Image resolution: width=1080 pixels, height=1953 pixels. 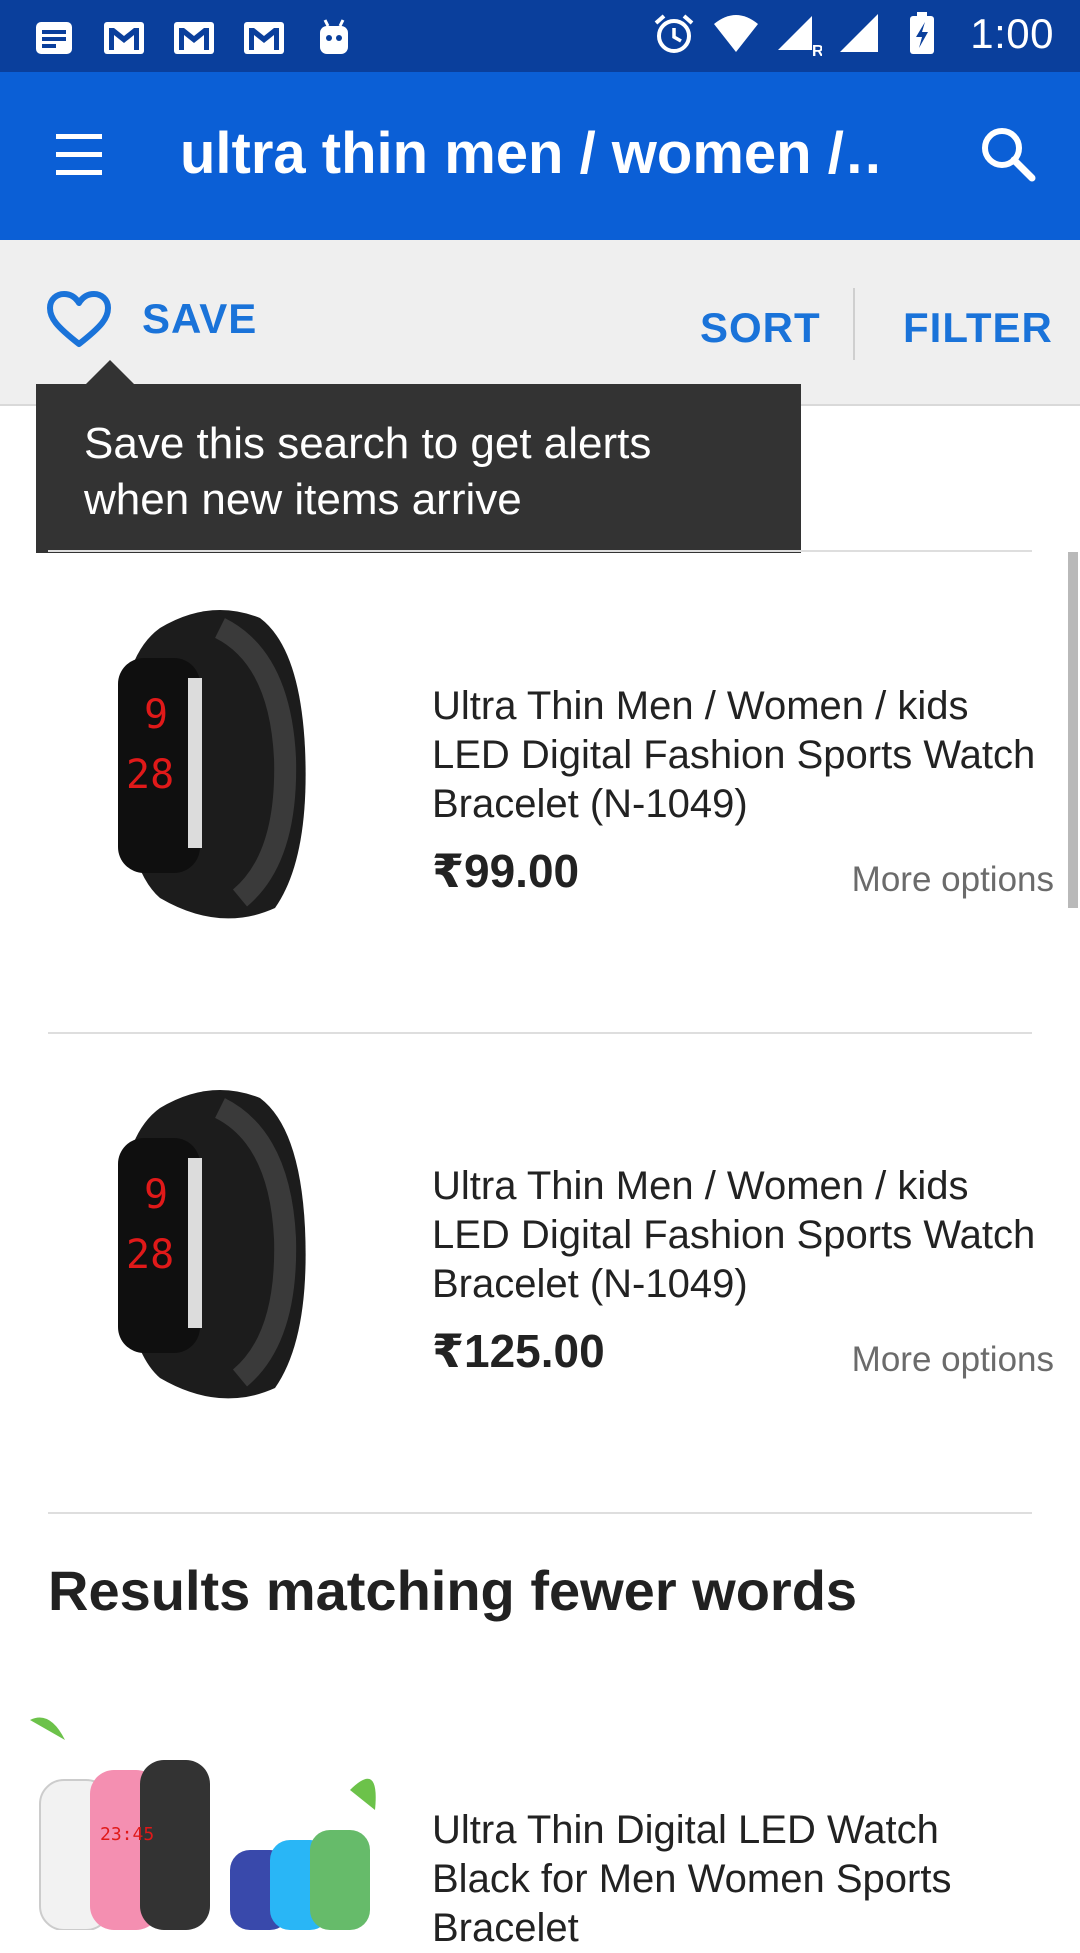 What do you see at coordinates (1012, 33) in the screenshot?
I see `clock-time: 1:00` at bounding box center [1012, 33].